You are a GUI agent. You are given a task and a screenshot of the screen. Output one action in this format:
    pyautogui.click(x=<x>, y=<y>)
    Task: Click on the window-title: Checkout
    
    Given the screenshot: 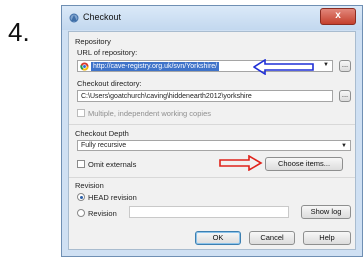 What is the action you would take?
    pyautogui.click(x=102, y=17)
    